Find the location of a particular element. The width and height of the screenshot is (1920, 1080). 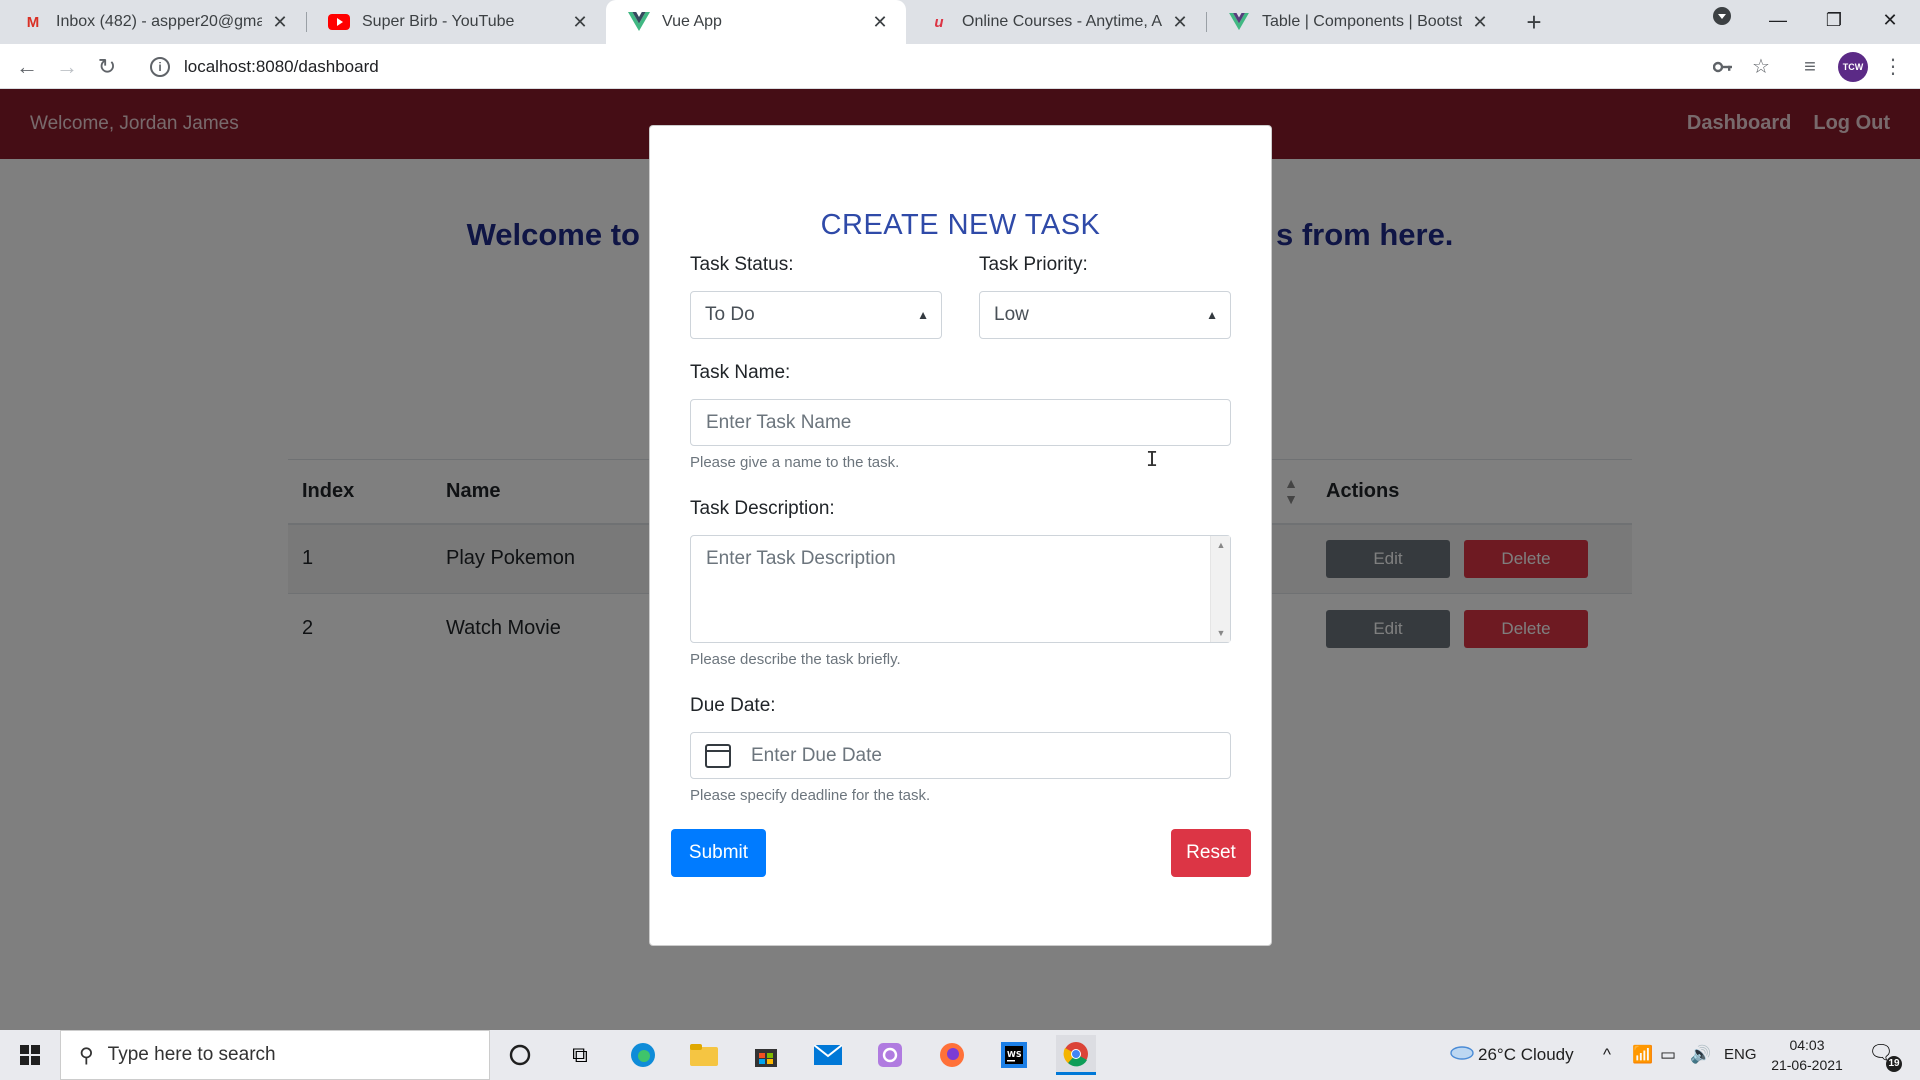

task-name-input: Enter Task Name is located at coordinates (960, 422).